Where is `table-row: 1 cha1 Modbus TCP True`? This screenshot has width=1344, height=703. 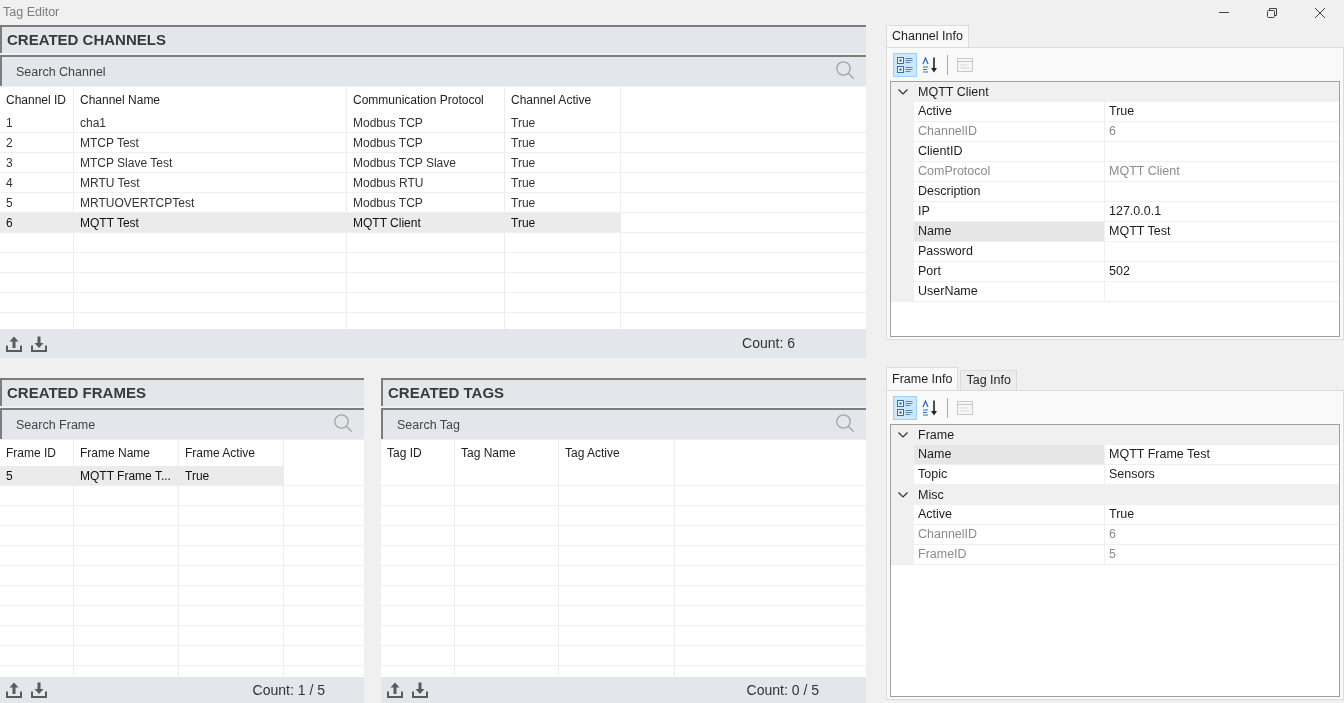 table-row: 1 cha1 Modbus TCP True is located at coordinates (310, 122).